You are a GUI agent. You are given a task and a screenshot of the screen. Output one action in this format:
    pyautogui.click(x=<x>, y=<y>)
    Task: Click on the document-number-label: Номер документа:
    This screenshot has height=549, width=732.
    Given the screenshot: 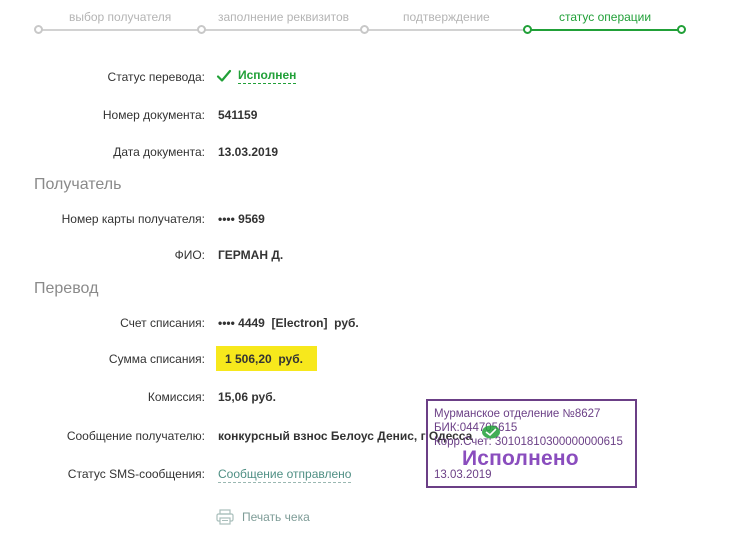 What is the action you would take?
    pyautogui.click(x=153, y=115)
    